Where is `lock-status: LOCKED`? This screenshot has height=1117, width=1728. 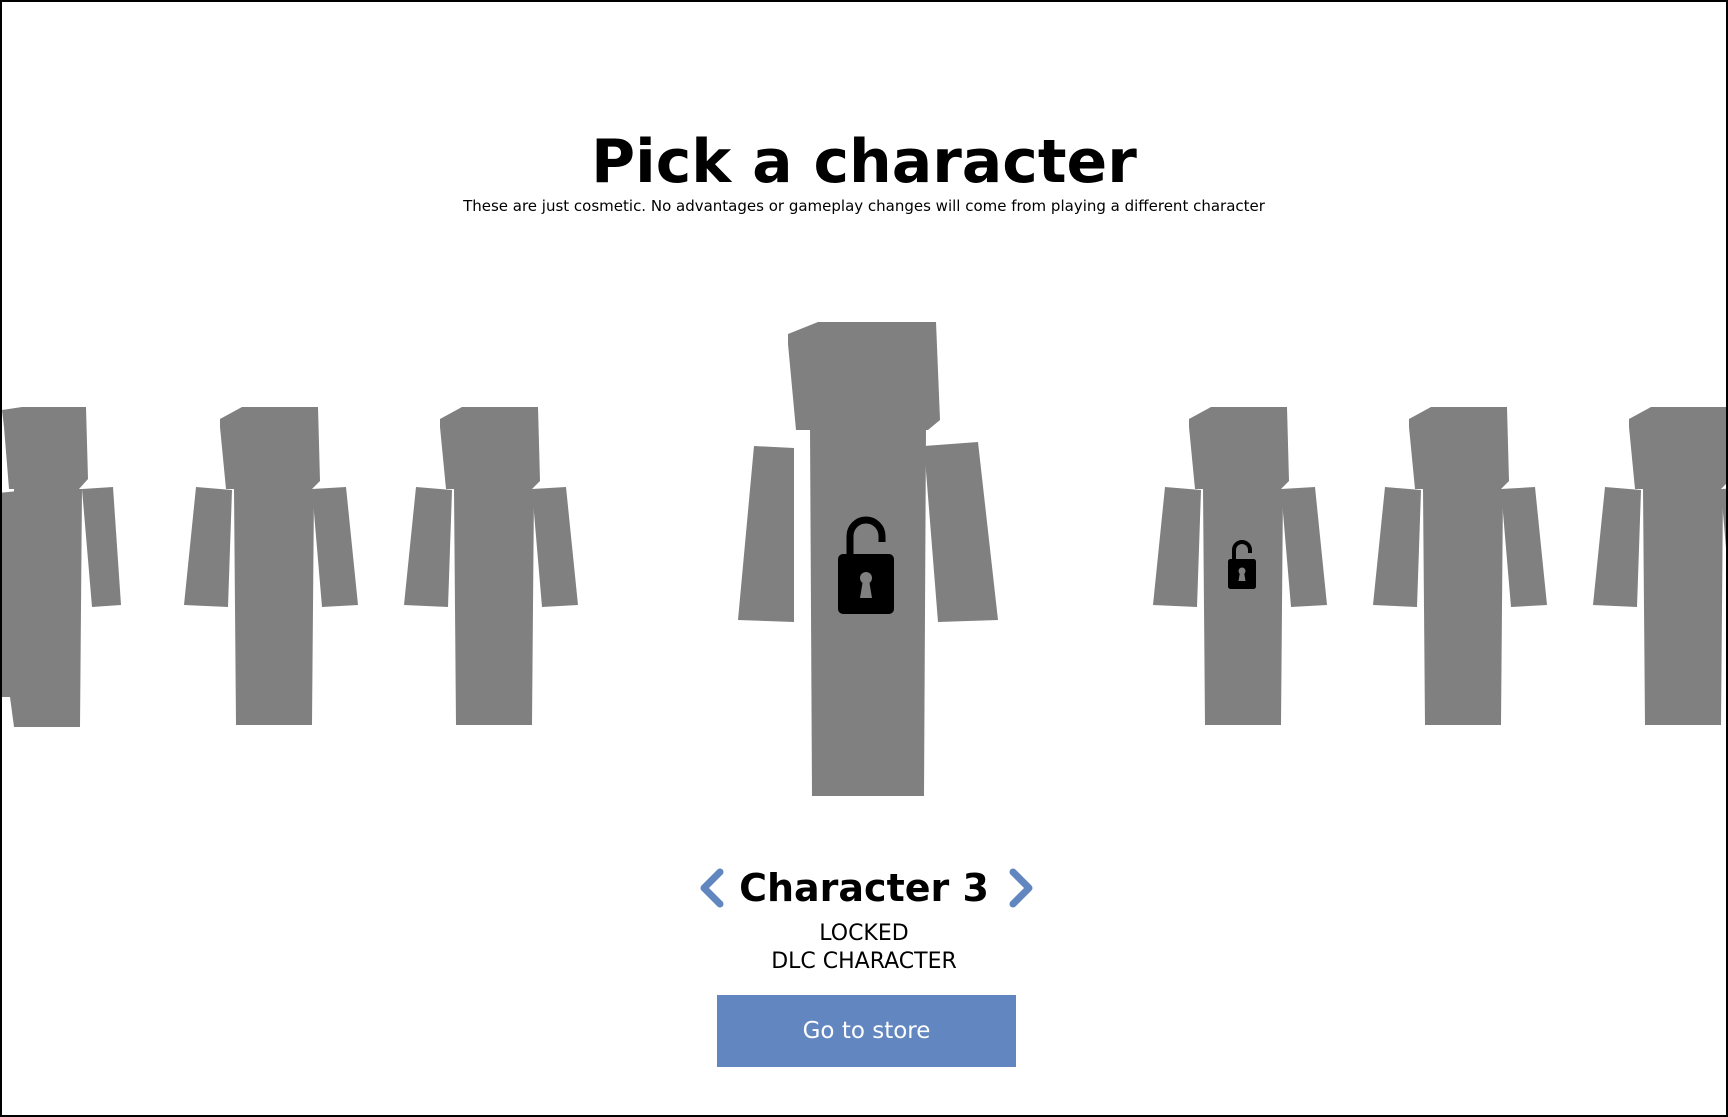
lock-status: LOCKED is located at coordinates (864, 933).